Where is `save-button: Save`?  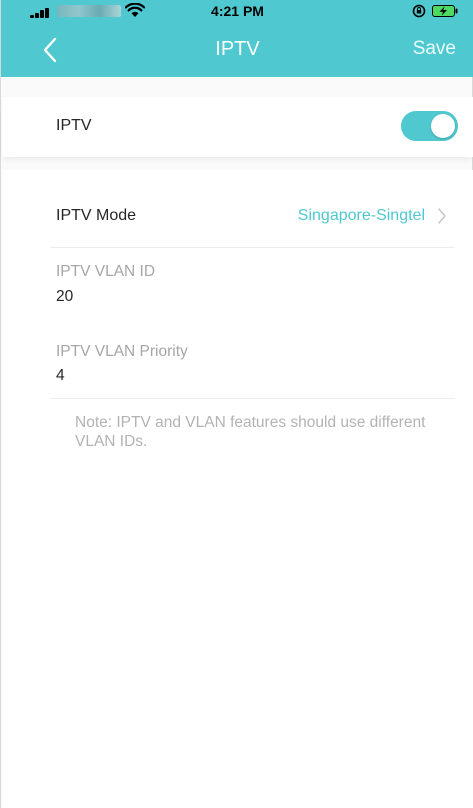
save-button: Save is located at coordinates (434, 49).